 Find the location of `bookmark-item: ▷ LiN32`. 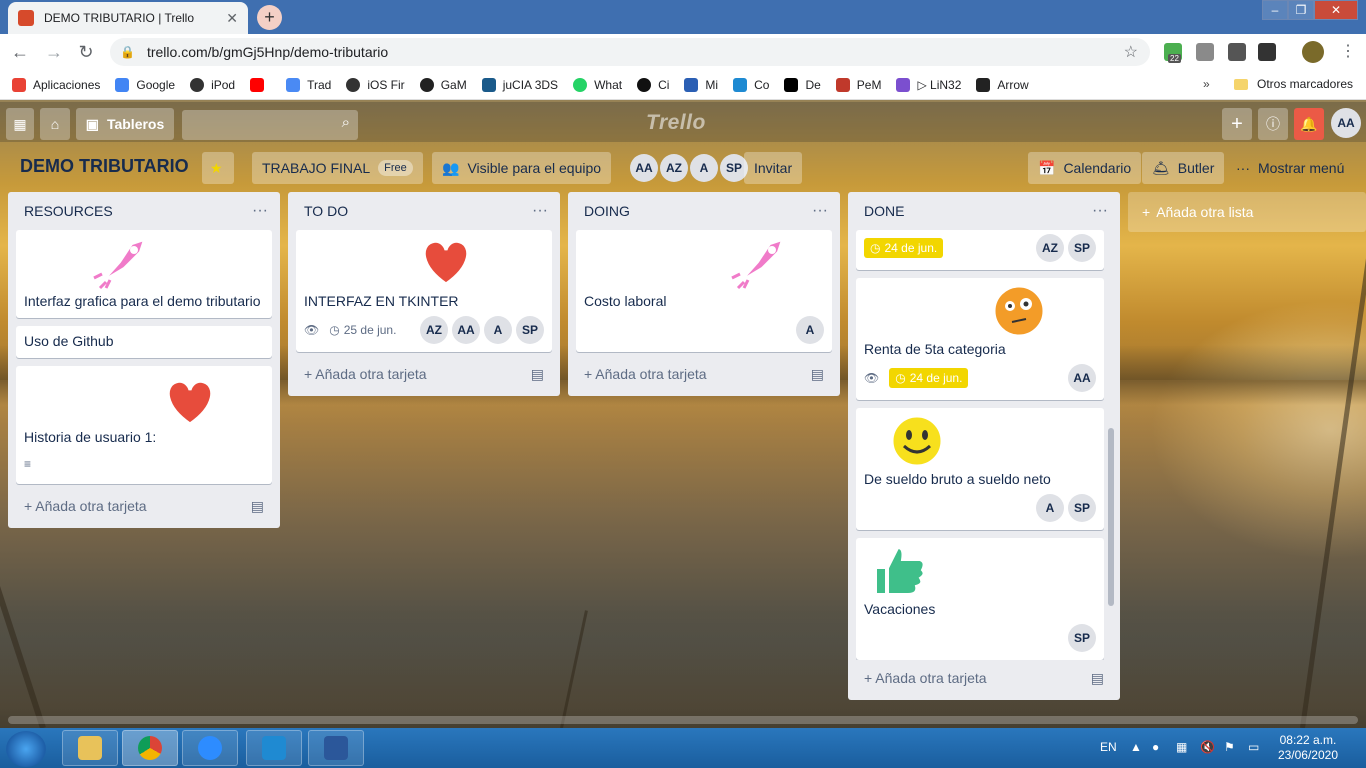

bookmark-item: ▷ LiN32 is located at coordinates (928, 84).